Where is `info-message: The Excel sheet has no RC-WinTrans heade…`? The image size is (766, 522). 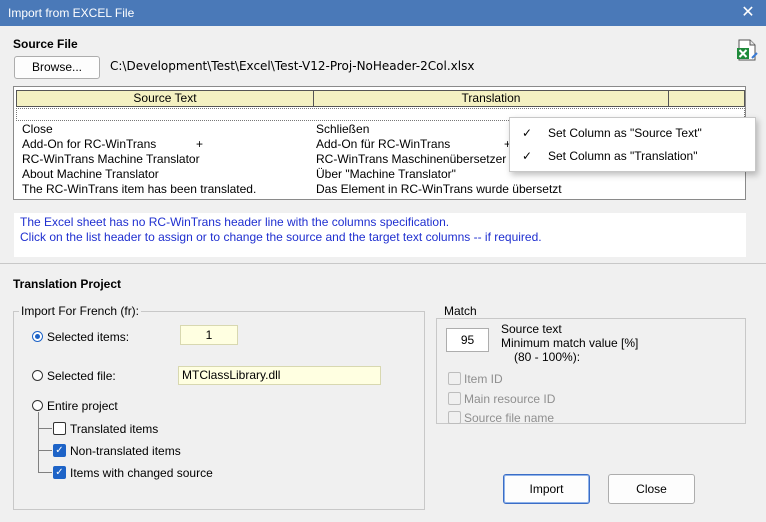 info-message: The Excel sheet has no RC-WinTrans heade… is located at coordinates (380, 235).